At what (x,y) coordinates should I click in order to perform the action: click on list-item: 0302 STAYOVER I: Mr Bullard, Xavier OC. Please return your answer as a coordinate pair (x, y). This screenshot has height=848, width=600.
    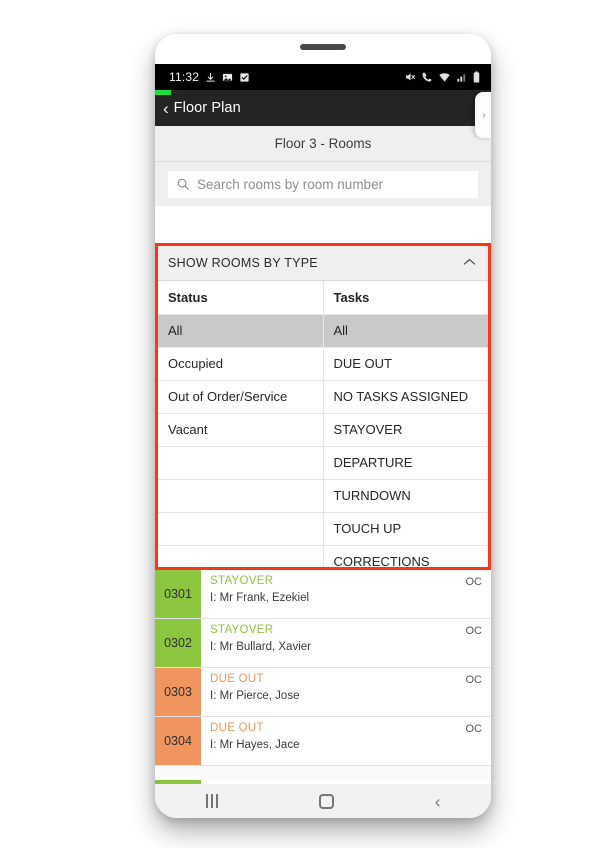
    Looking at the image, I should click on (323, 643).